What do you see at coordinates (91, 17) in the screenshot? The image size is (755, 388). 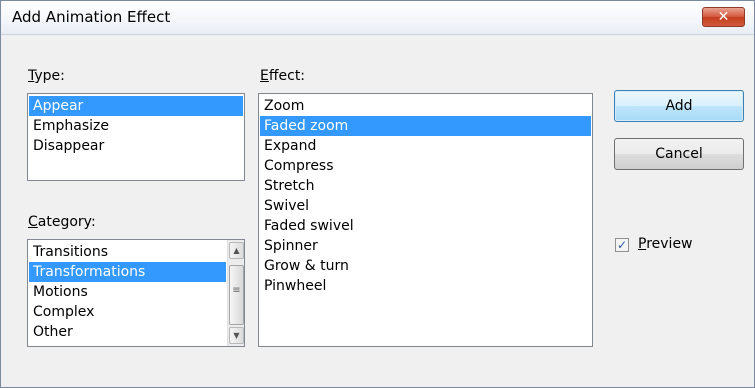 I see `window-title: Add Animation Effect` at bounding box center [91, 17].